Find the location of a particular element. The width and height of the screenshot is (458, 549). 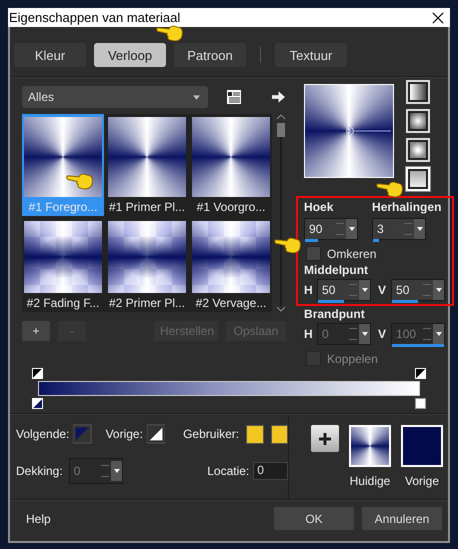

scrollbar-thumb is located at coordinates (281, 130).